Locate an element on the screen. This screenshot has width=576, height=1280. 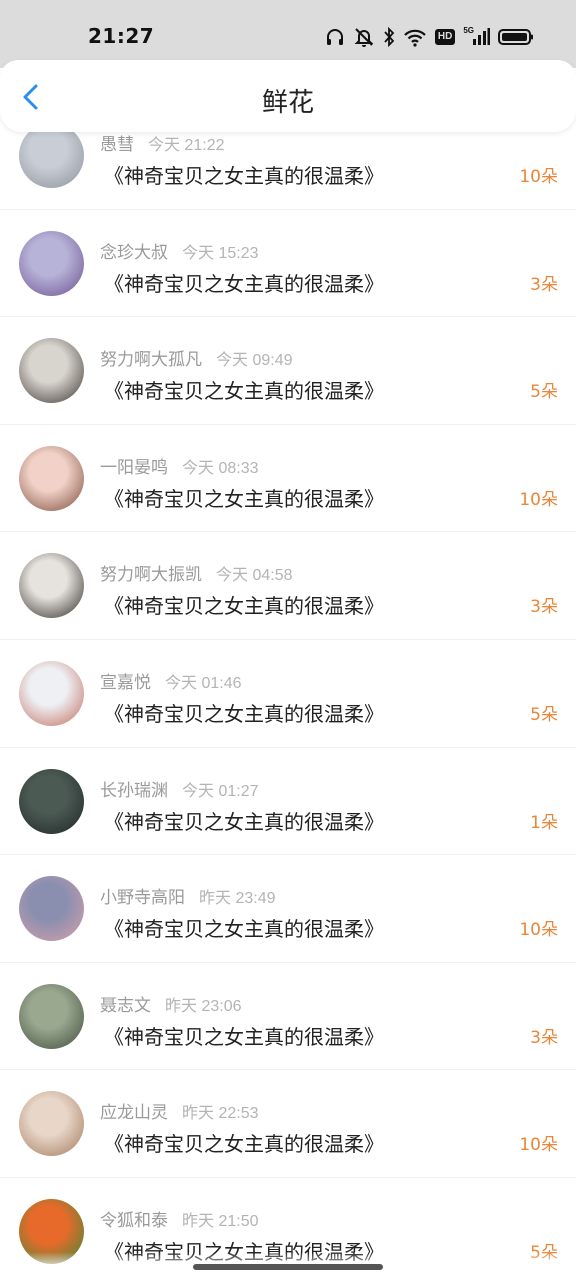
user-name: 努力啊大振凯 is located at coordinates (151, 575).